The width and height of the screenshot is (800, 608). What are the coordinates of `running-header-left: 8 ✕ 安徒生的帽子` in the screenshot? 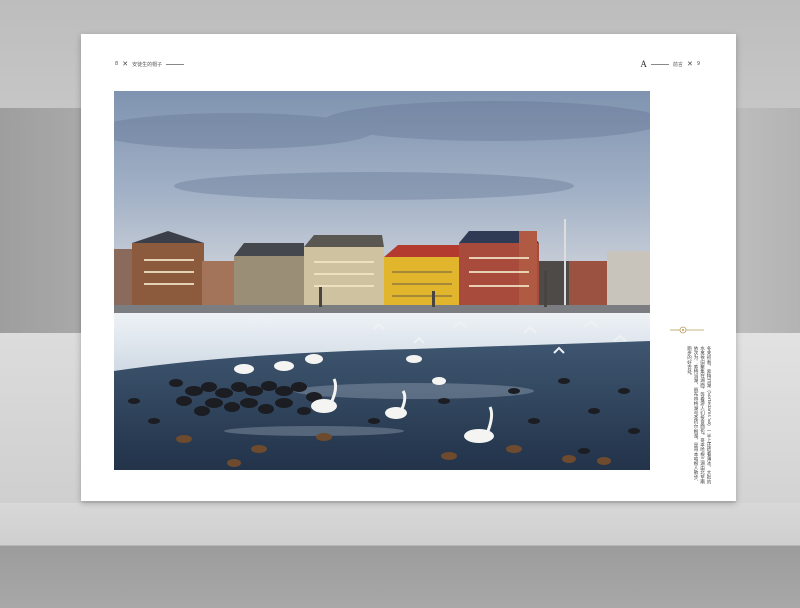 It's located at (150, 64).